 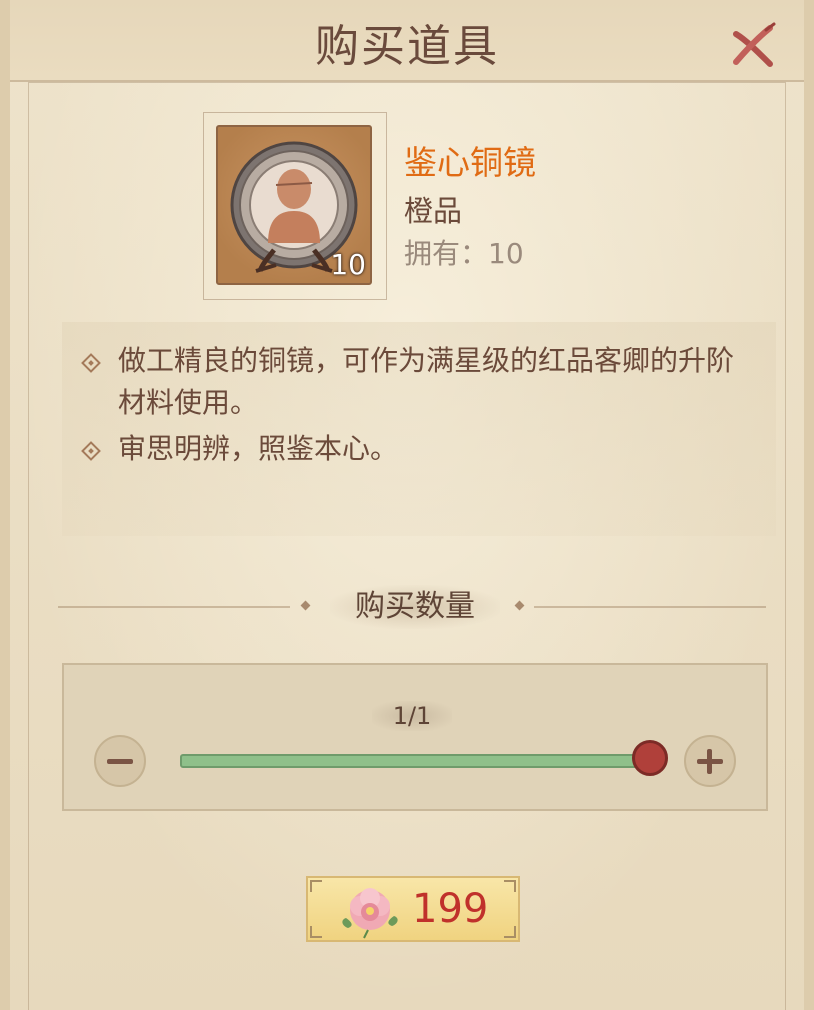 I want to click on peony-flower-icon, so click(x=370, y=913).